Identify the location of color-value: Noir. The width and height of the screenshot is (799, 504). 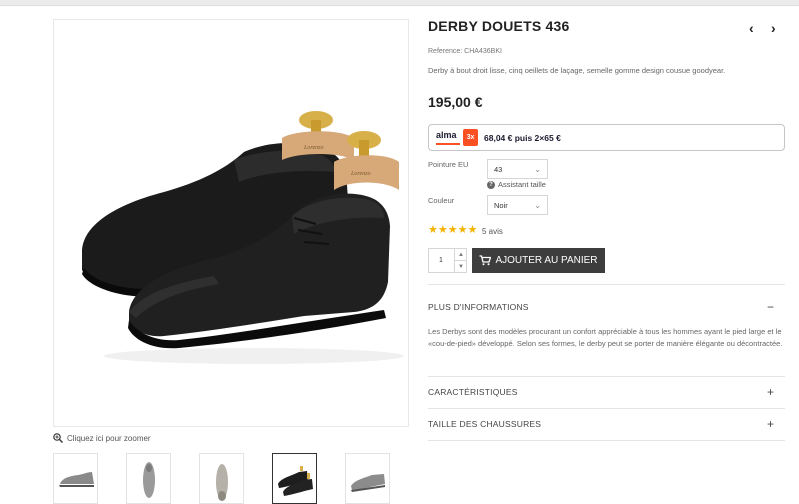
(501, 205).